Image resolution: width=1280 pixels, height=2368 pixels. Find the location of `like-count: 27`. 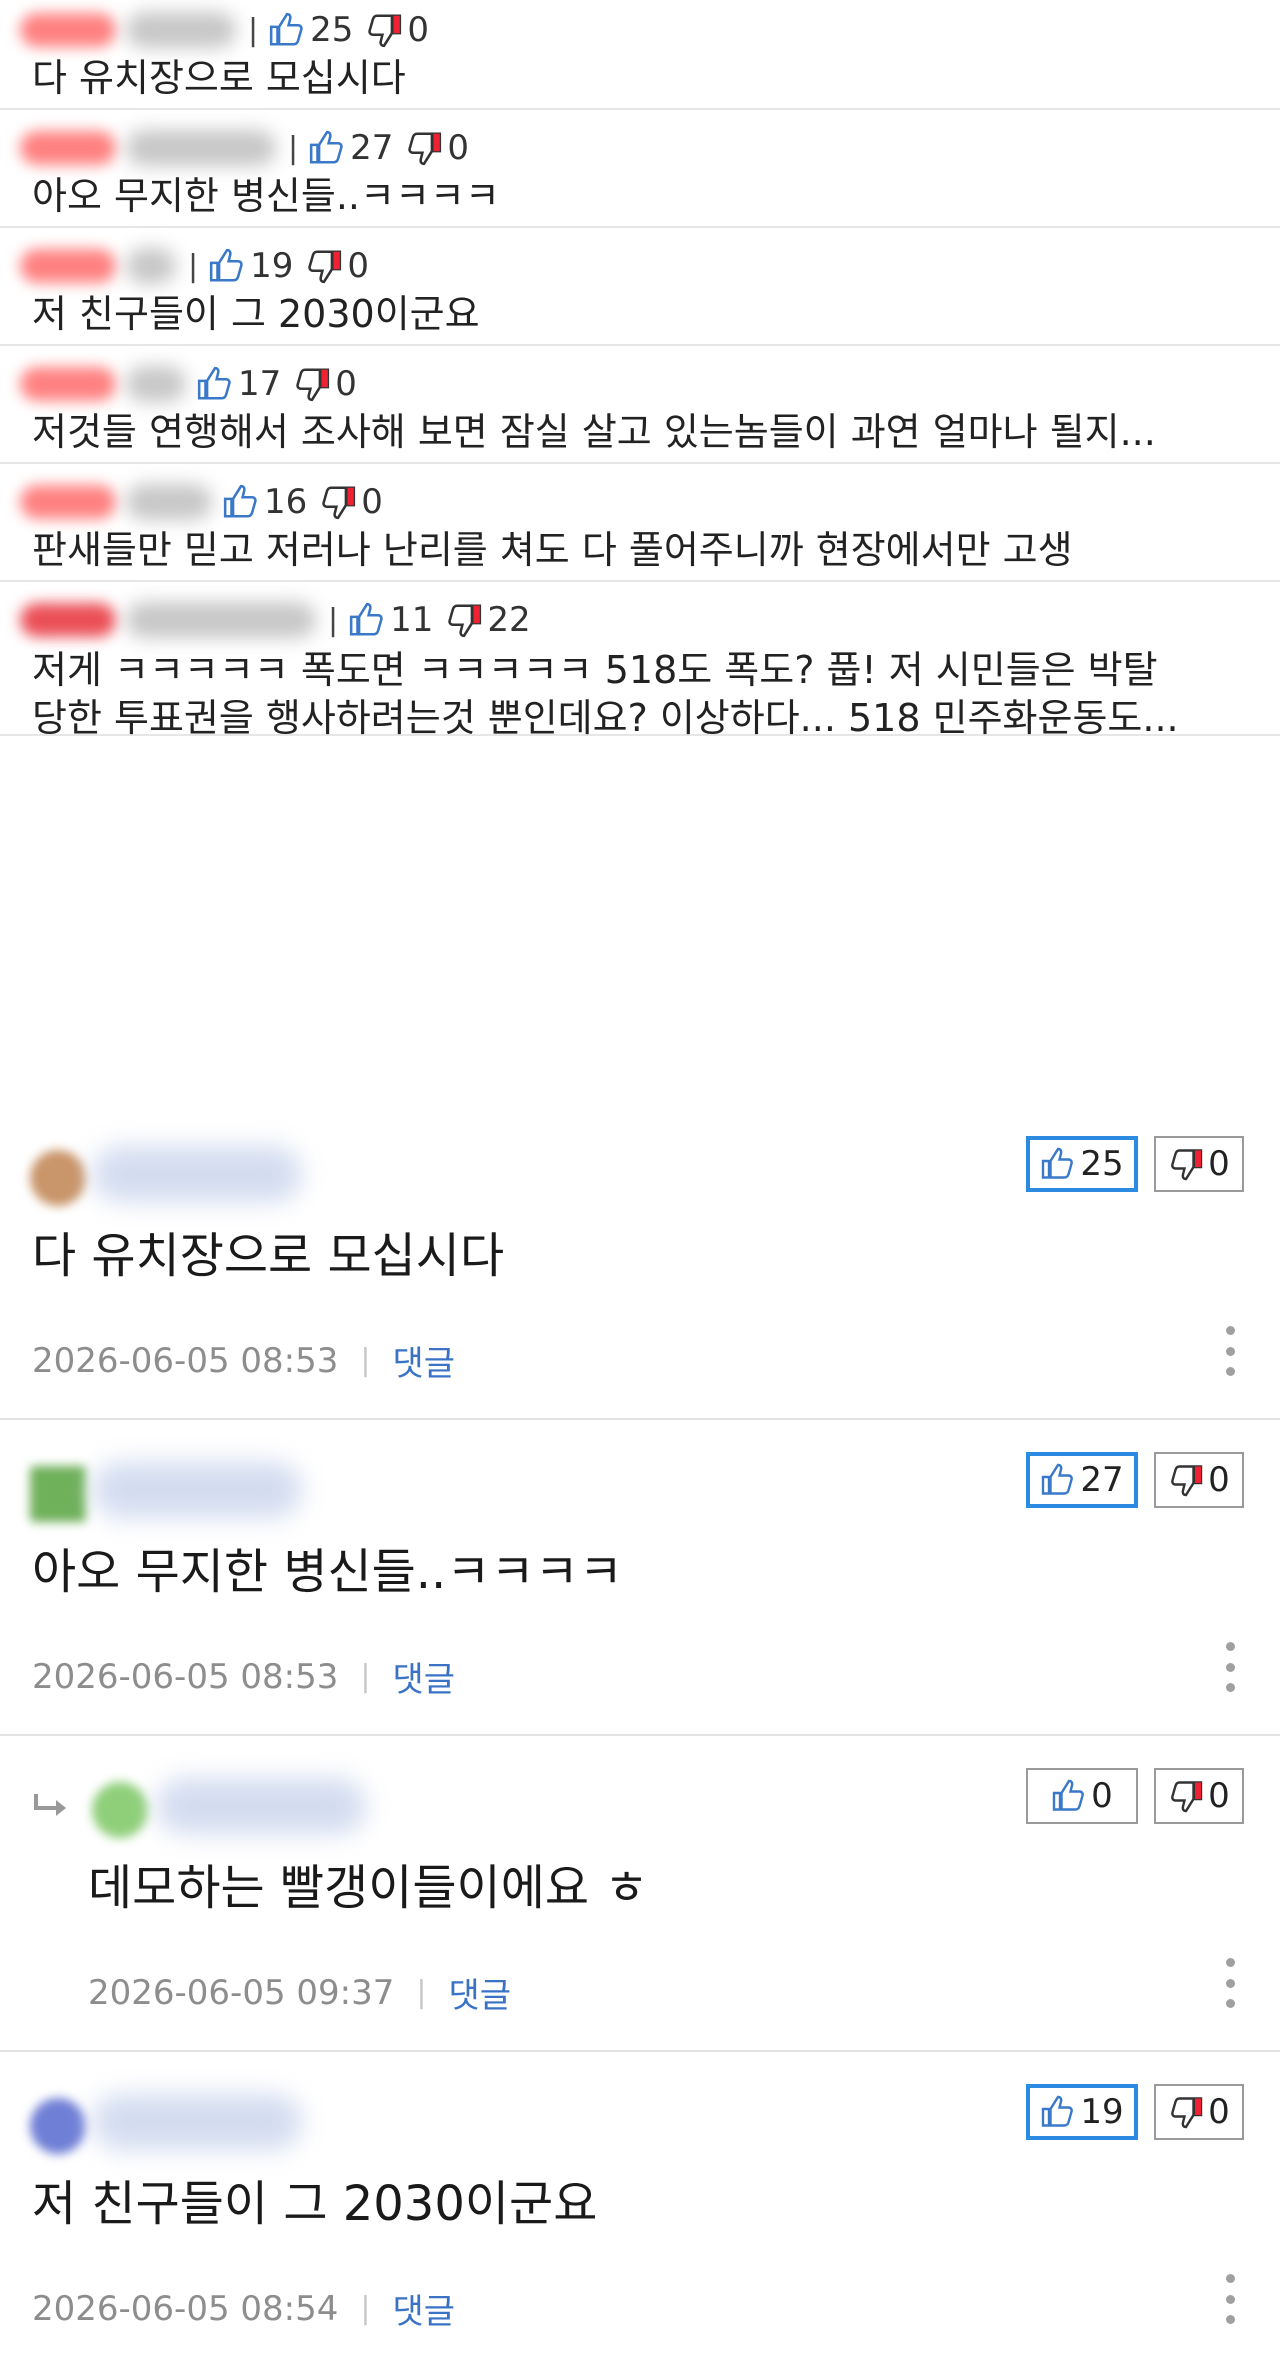

like-count: 27 is located at coordinates (350, 148).